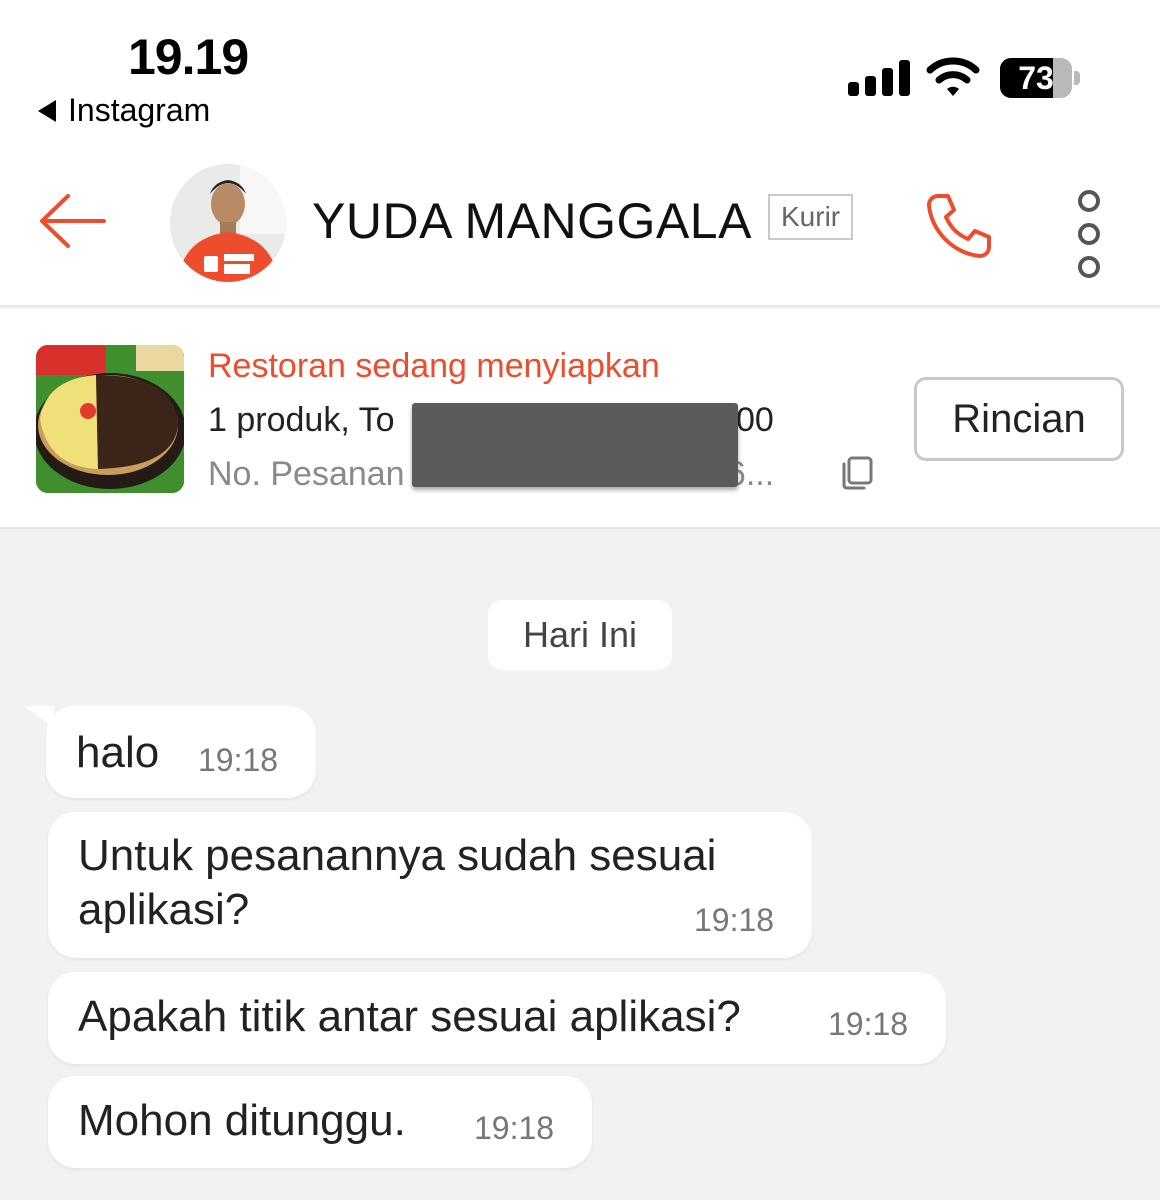 The height and width of the screenshot is (1200, 1160). I want to click on message-bubble: halo 19:18, so click(181, 752).